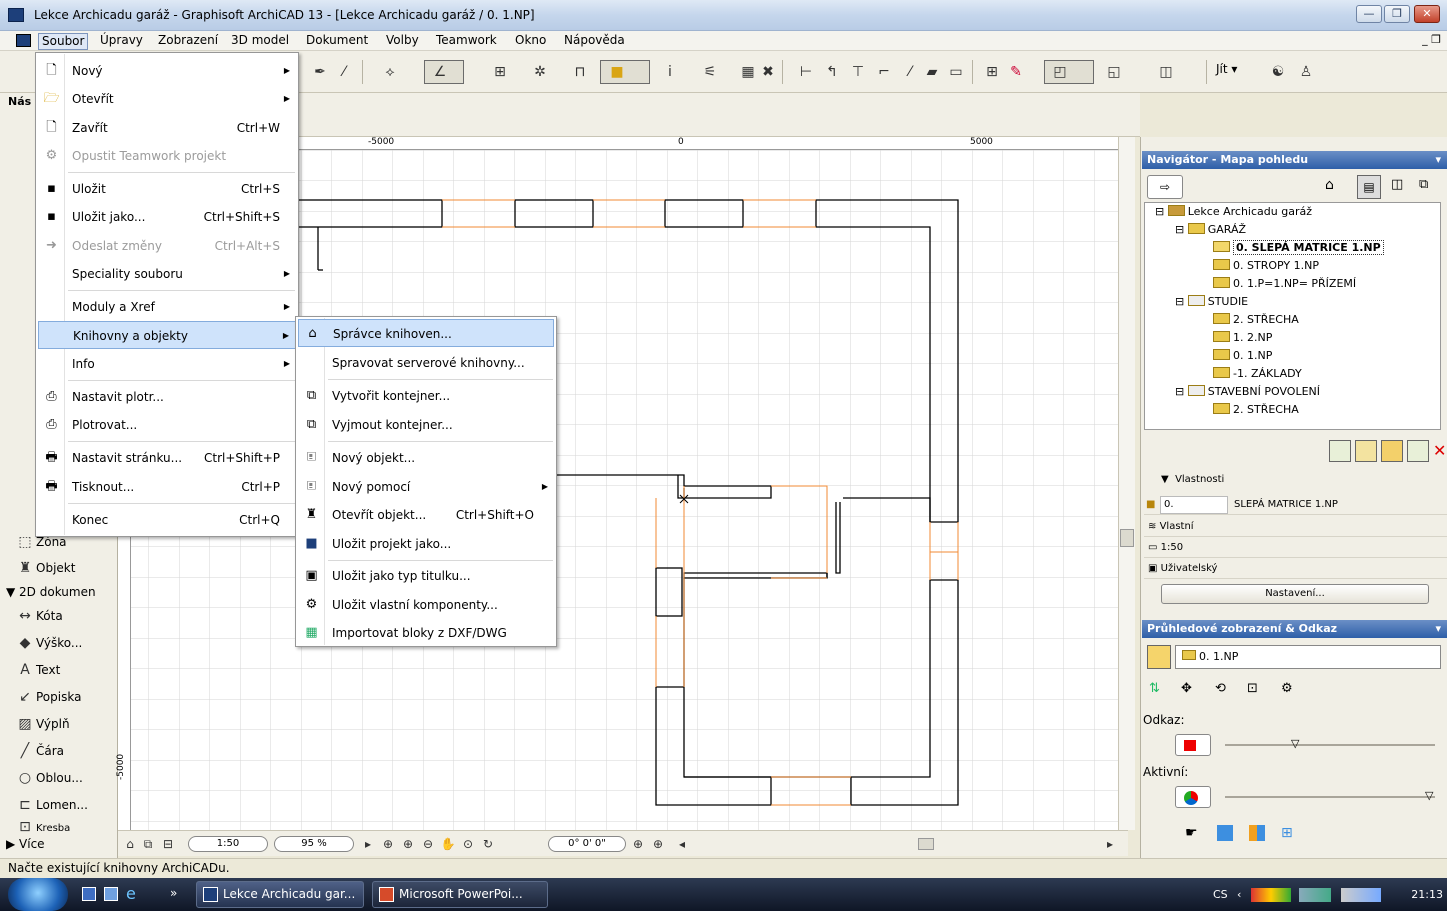  I want to click on menu-item-save-as: ▪ Uložit jako... Ctrl+Shift+S, so click(167, 217).